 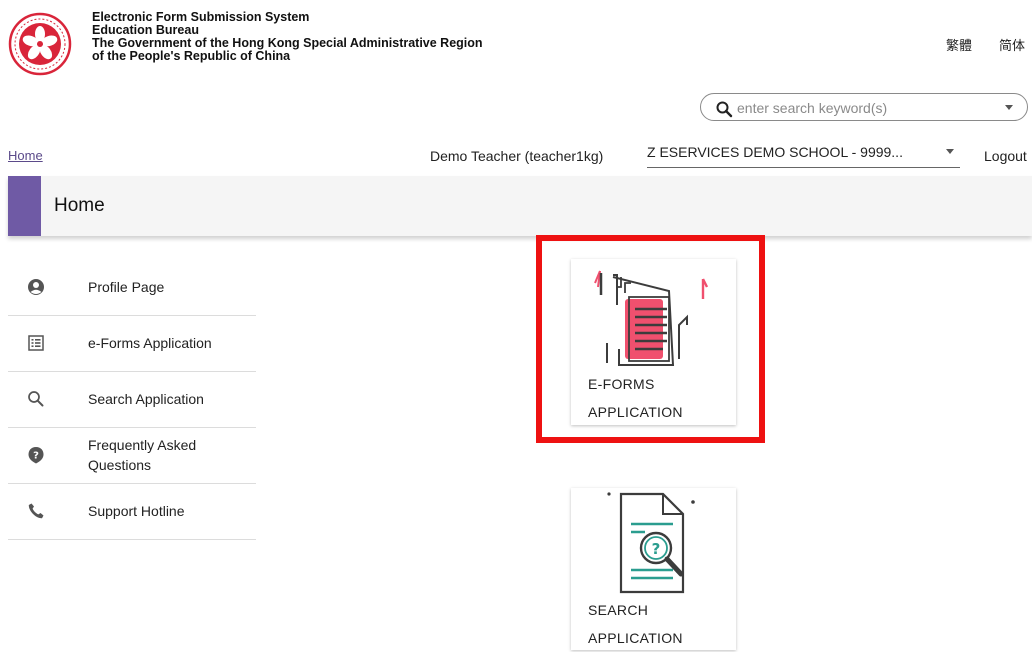 What do you see at coordinates (618, 610) in the screenshot?
I see `tile-label-line1: SEARCH` at bounding box center [618, 610].